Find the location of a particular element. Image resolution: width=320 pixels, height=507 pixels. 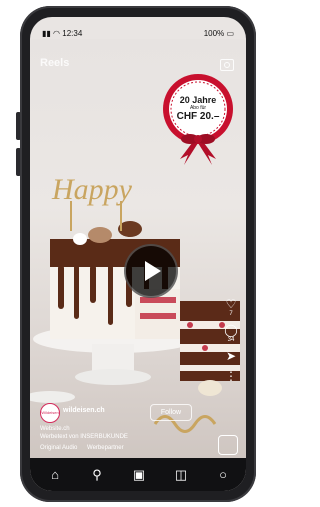

heart-icon: ♡ is located at coordinates (231, 304).